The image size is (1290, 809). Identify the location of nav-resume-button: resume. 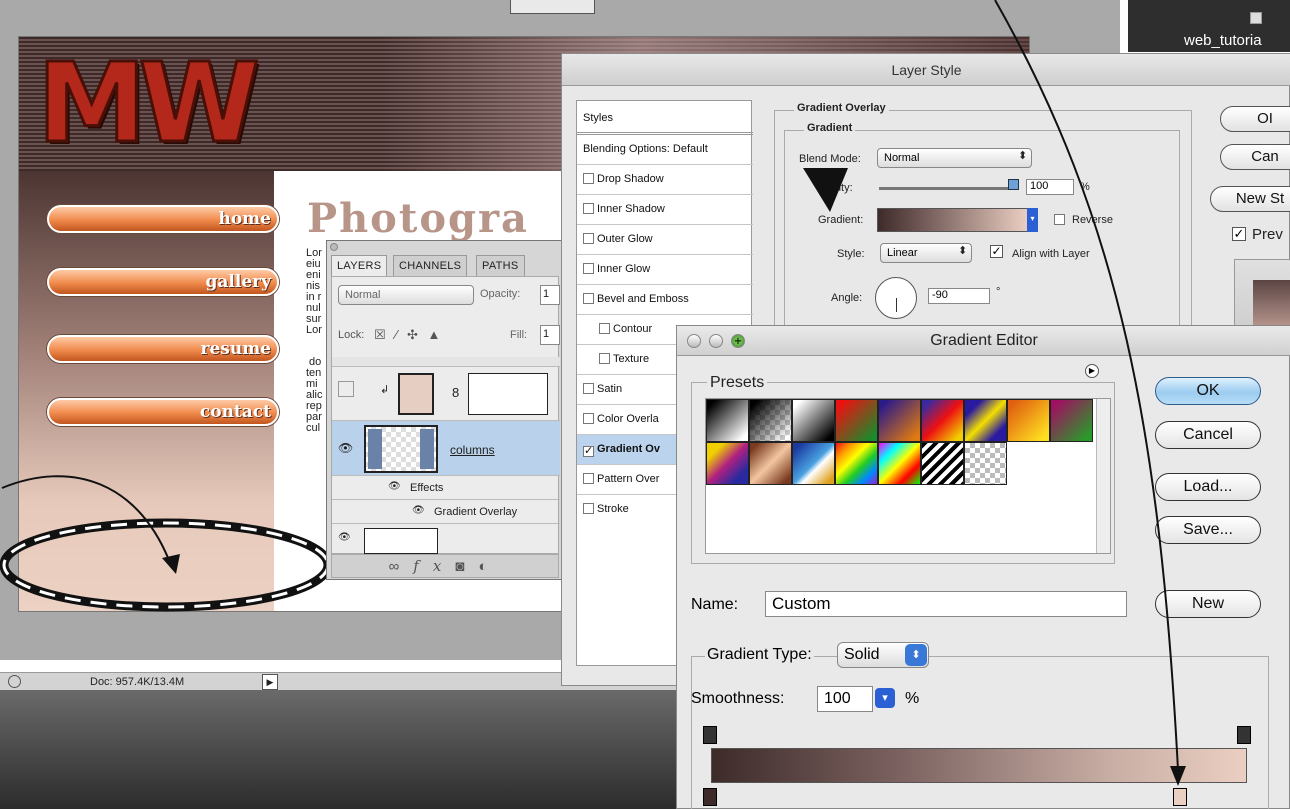
(163, 349).